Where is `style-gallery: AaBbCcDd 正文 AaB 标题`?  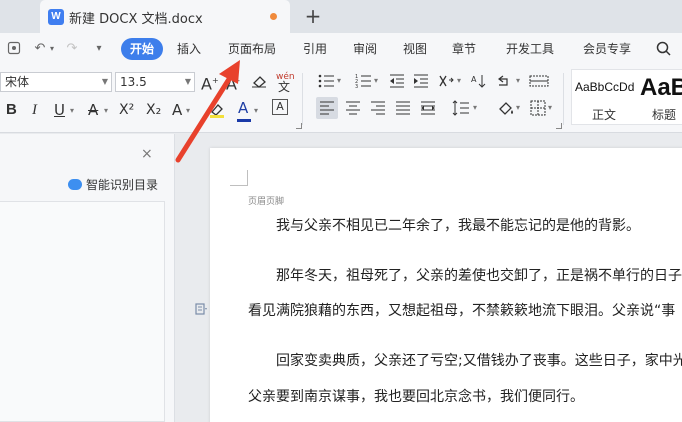
style-gallery: AaBbCcDd 正文 AaB 标题 is located at coordinates (626, 97).